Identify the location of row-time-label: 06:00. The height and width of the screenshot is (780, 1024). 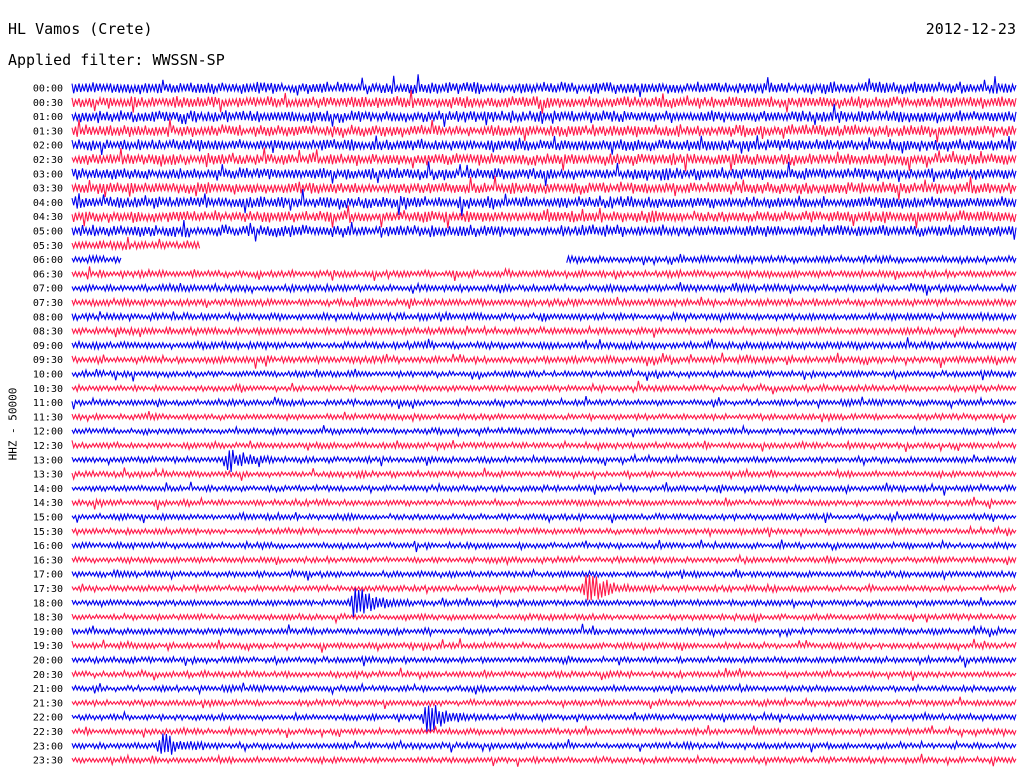
(48, 260).